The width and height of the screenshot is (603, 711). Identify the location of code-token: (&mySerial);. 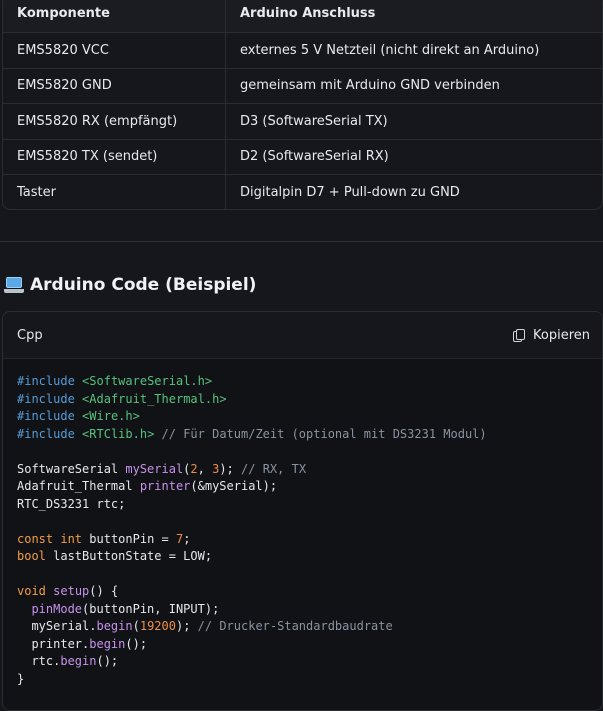
(234, 486).